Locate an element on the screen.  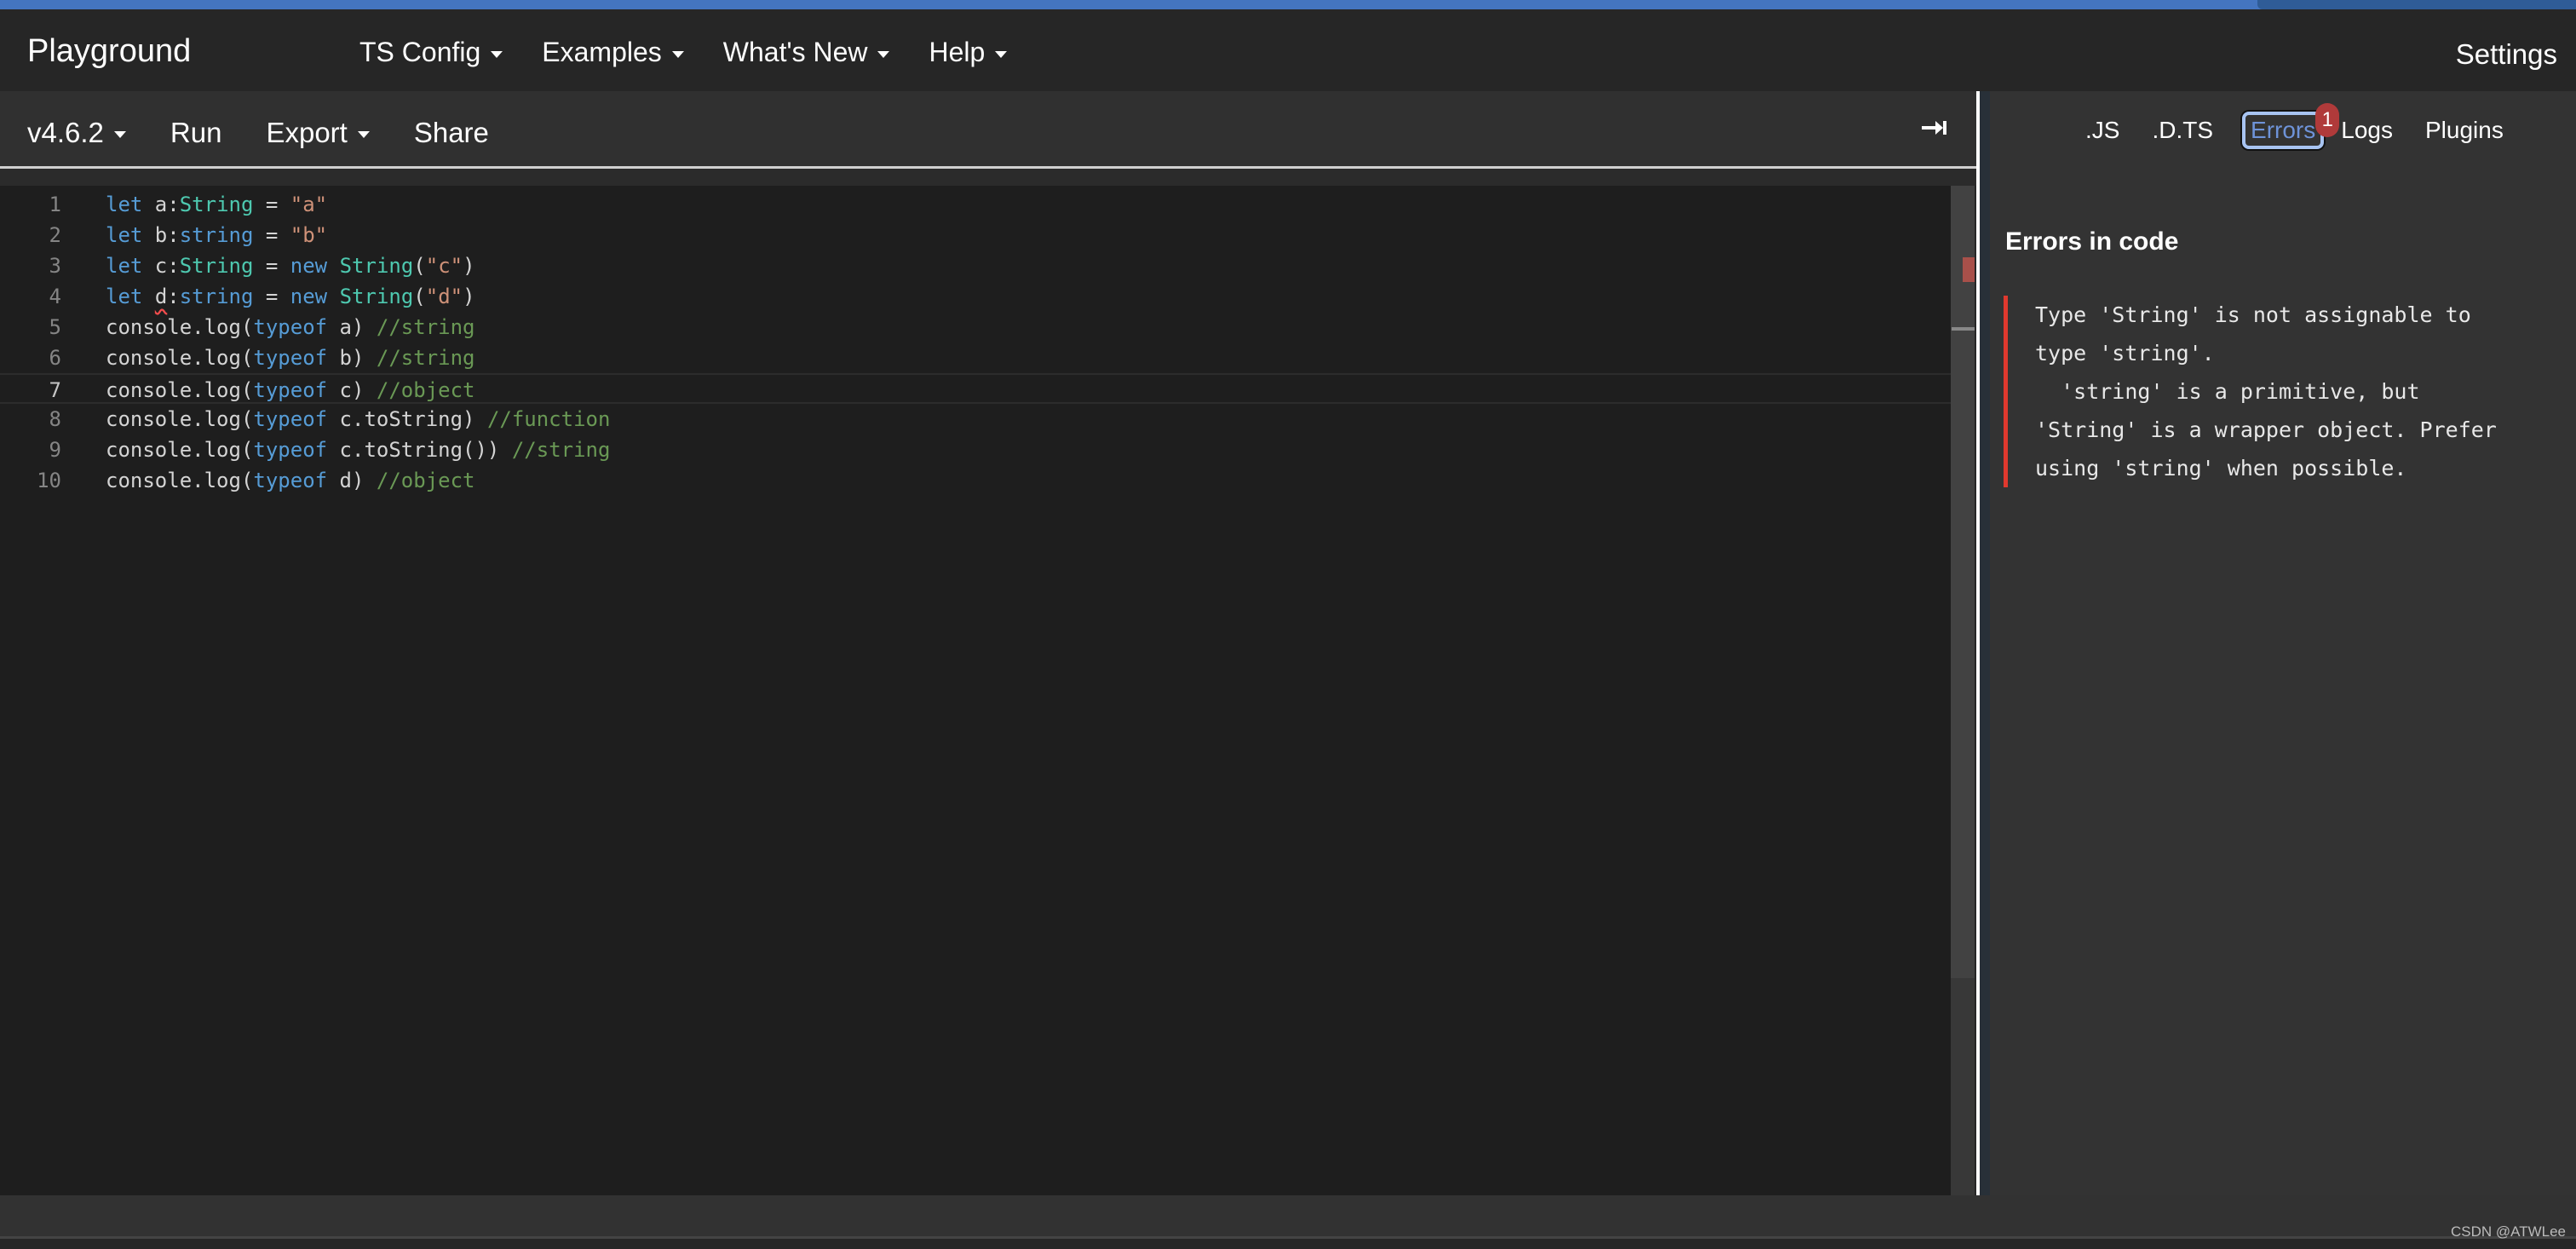
code-text: let c:String = new String("c") is located at coordinates (290, 265).